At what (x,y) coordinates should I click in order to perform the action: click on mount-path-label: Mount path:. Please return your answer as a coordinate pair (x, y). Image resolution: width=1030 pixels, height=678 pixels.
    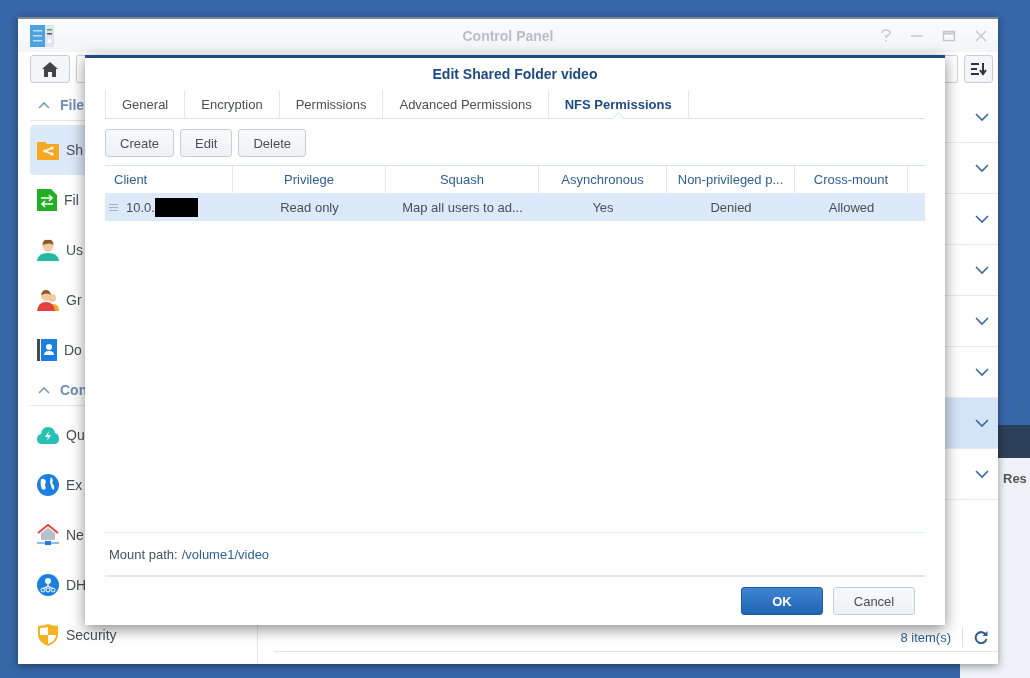
    Looking at the image, I should click on (143, 554).